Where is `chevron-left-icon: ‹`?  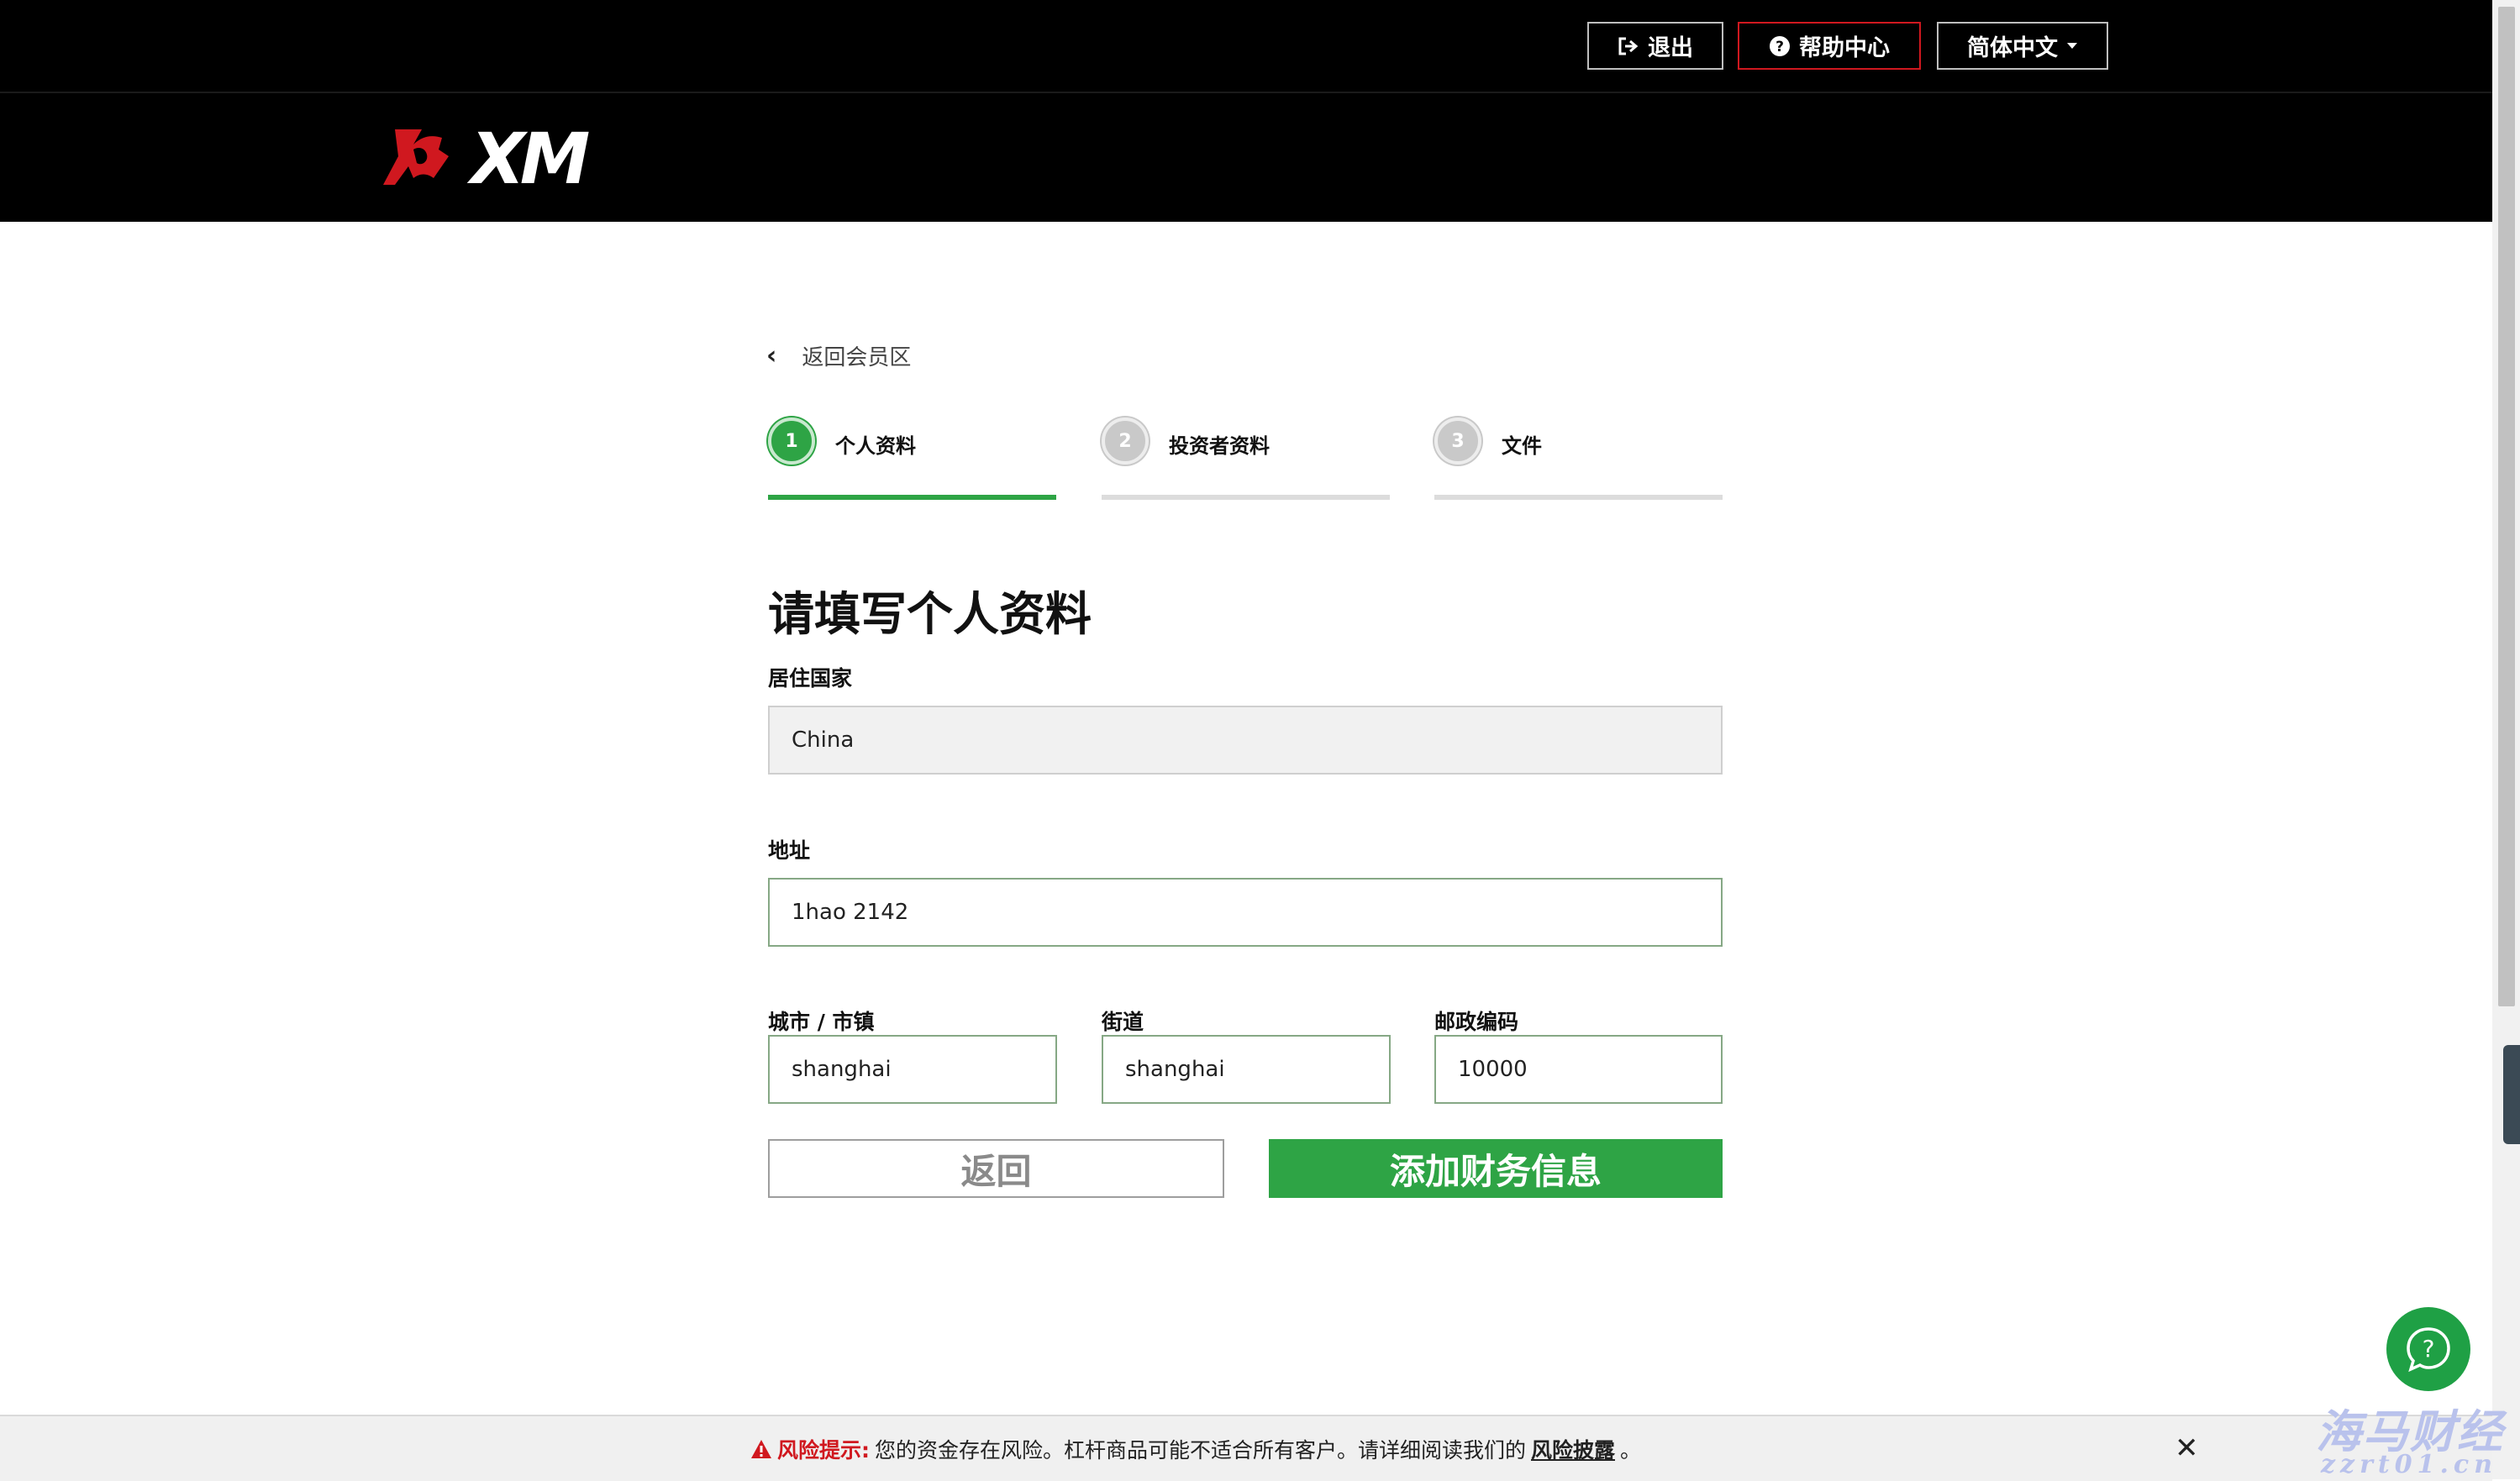
chevron-left-icon: ‹ is located at coordinates (772, 355).